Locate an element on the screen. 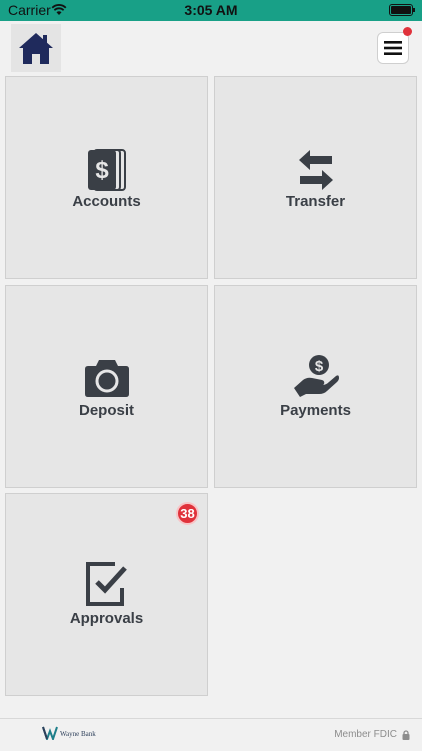 Image resolution: width=422 pixels, height=751 pixels. notification-dot is located at coordinates (407, 31).